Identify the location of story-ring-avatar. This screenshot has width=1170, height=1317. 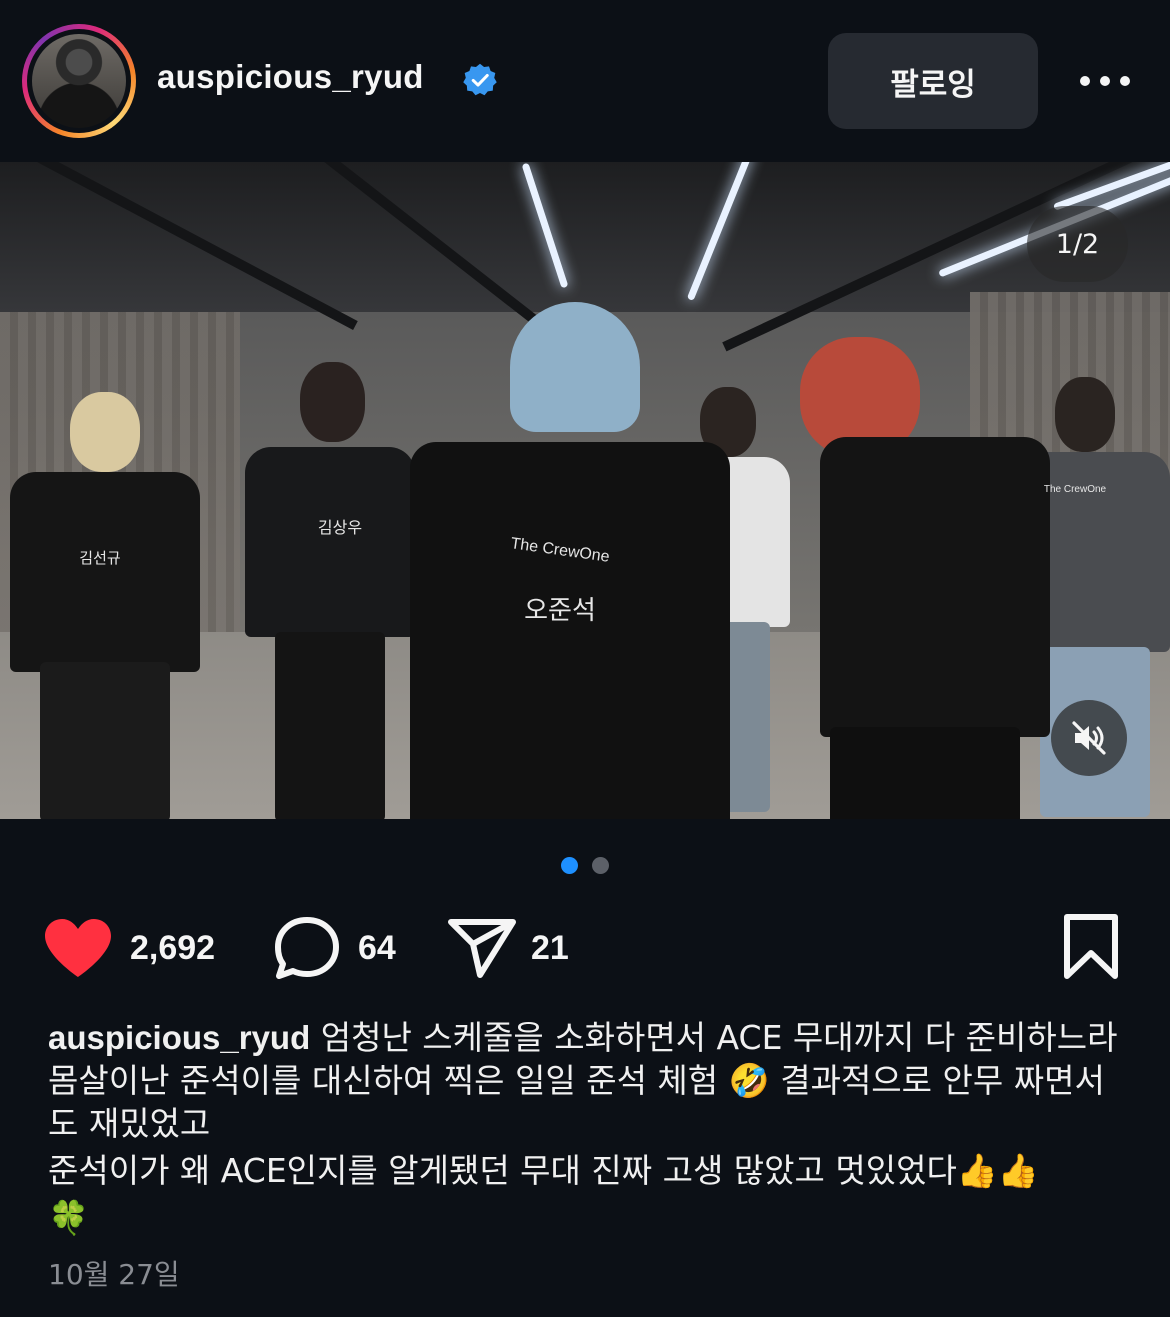
(79, 81).